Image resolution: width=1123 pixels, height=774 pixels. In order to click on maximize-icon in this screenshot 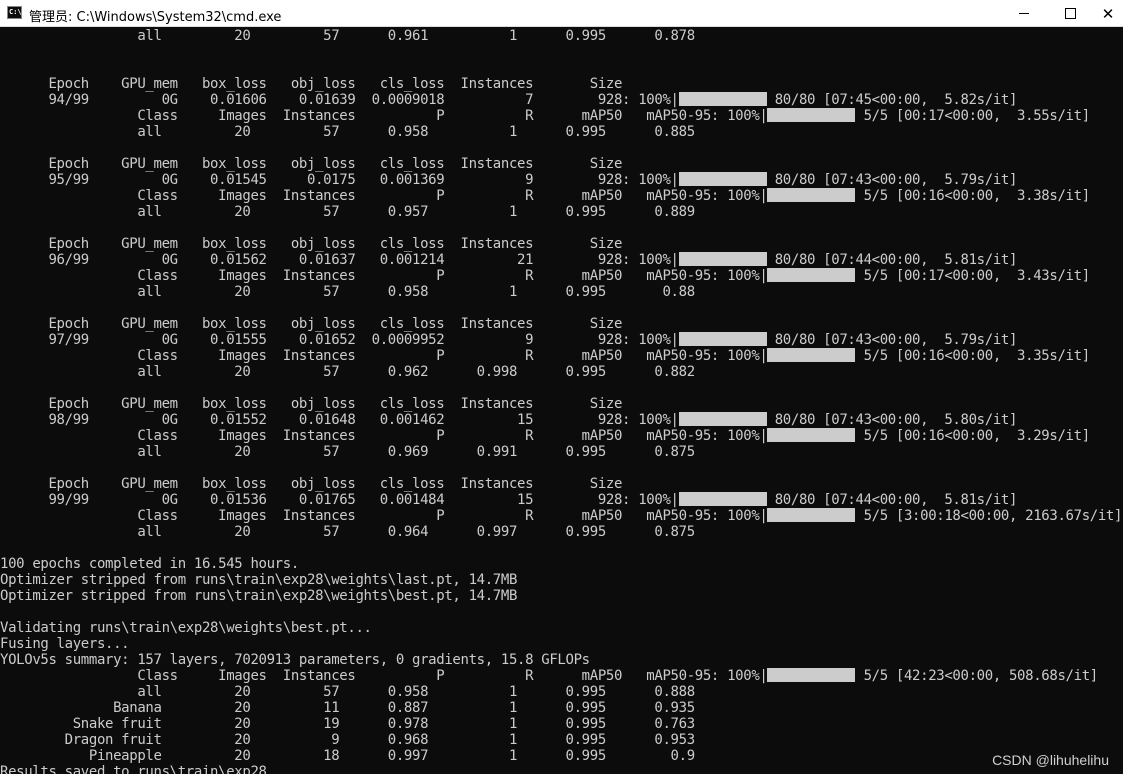, I will do `click(1070, 13)`.